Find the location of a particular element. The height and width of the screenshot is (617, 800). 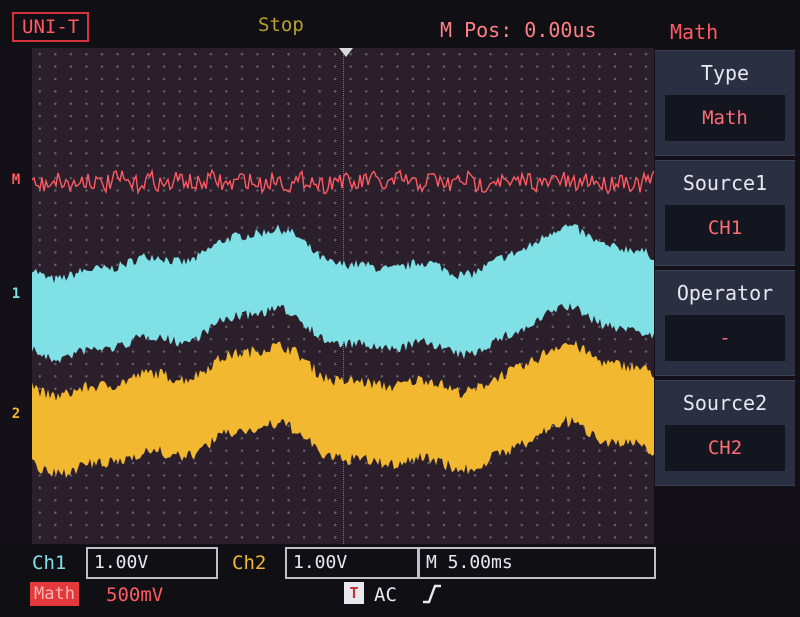

status-bar: UNI-T Stop M Pos: 0.00us Math is located at coordinates (400, 23).